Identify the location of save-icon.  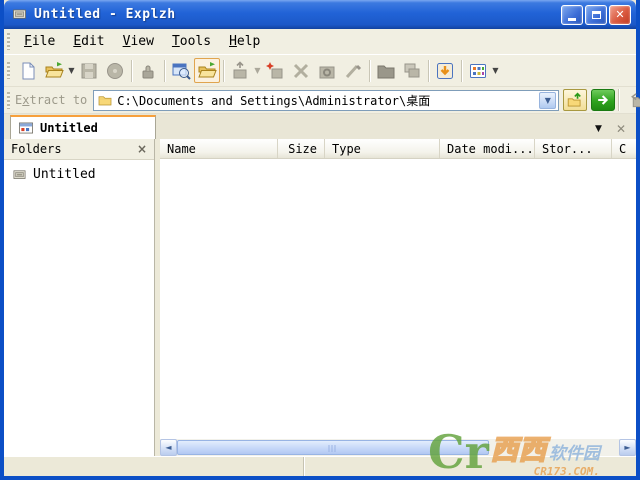
(89, 71).